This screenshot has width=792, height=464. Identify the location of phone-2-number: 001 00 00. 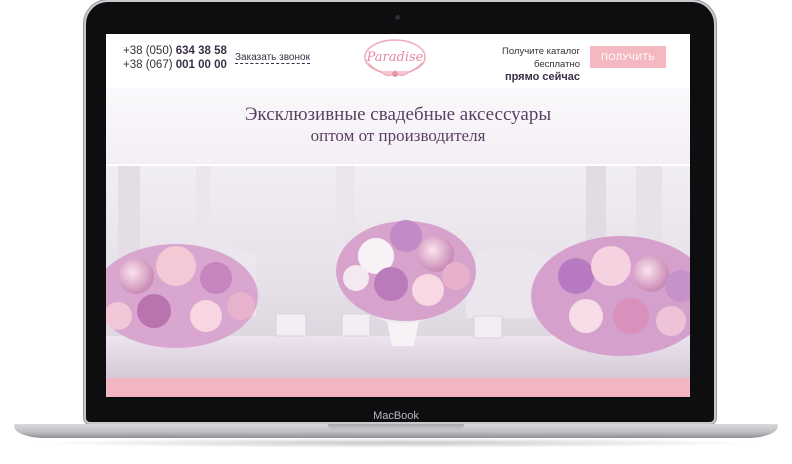
(201, 65).